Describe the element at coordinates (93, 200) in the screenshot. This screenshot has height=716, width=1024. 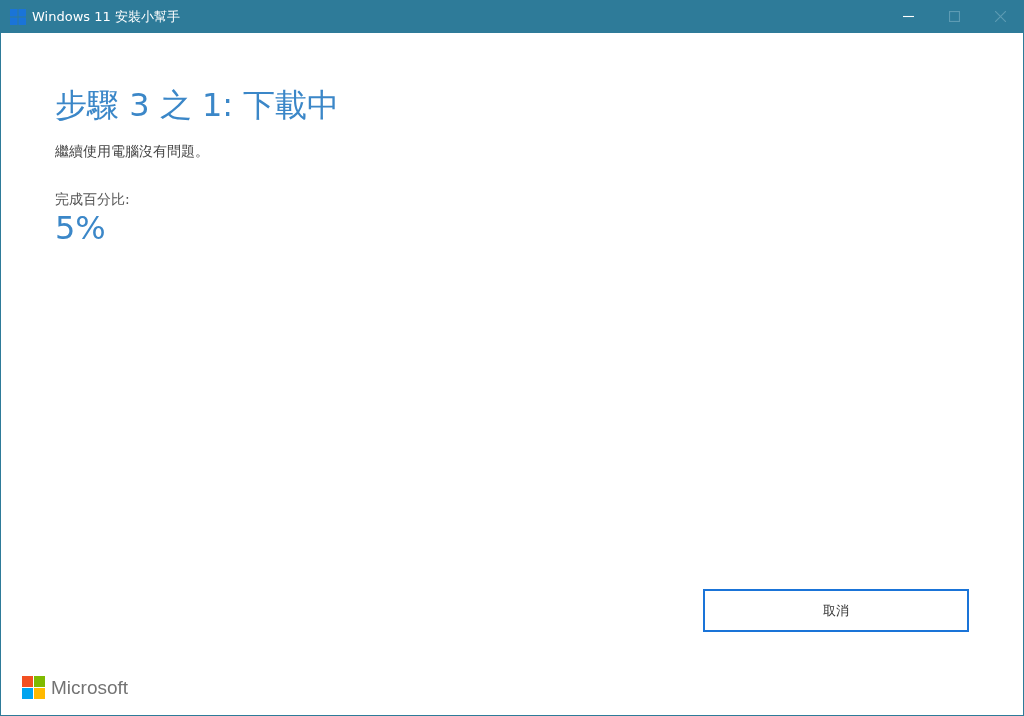
I see `progress-label: 完成百分比:` at that location.